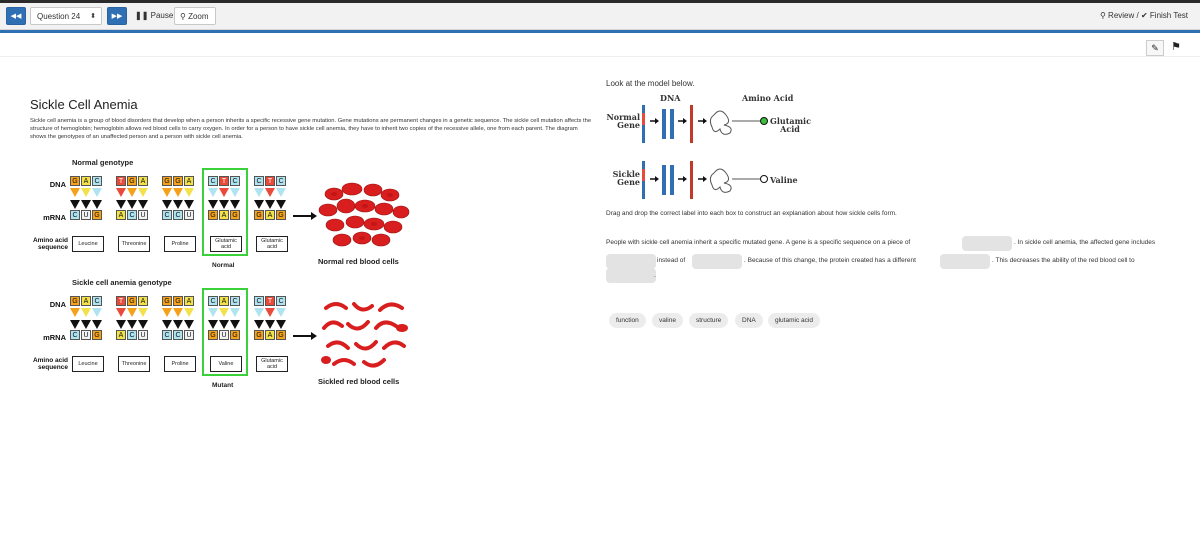  What do you see at coordinates (1176, 47) in the screenshot?
I see `flag-icon: ⚑` at bounding box center [1176, 47].